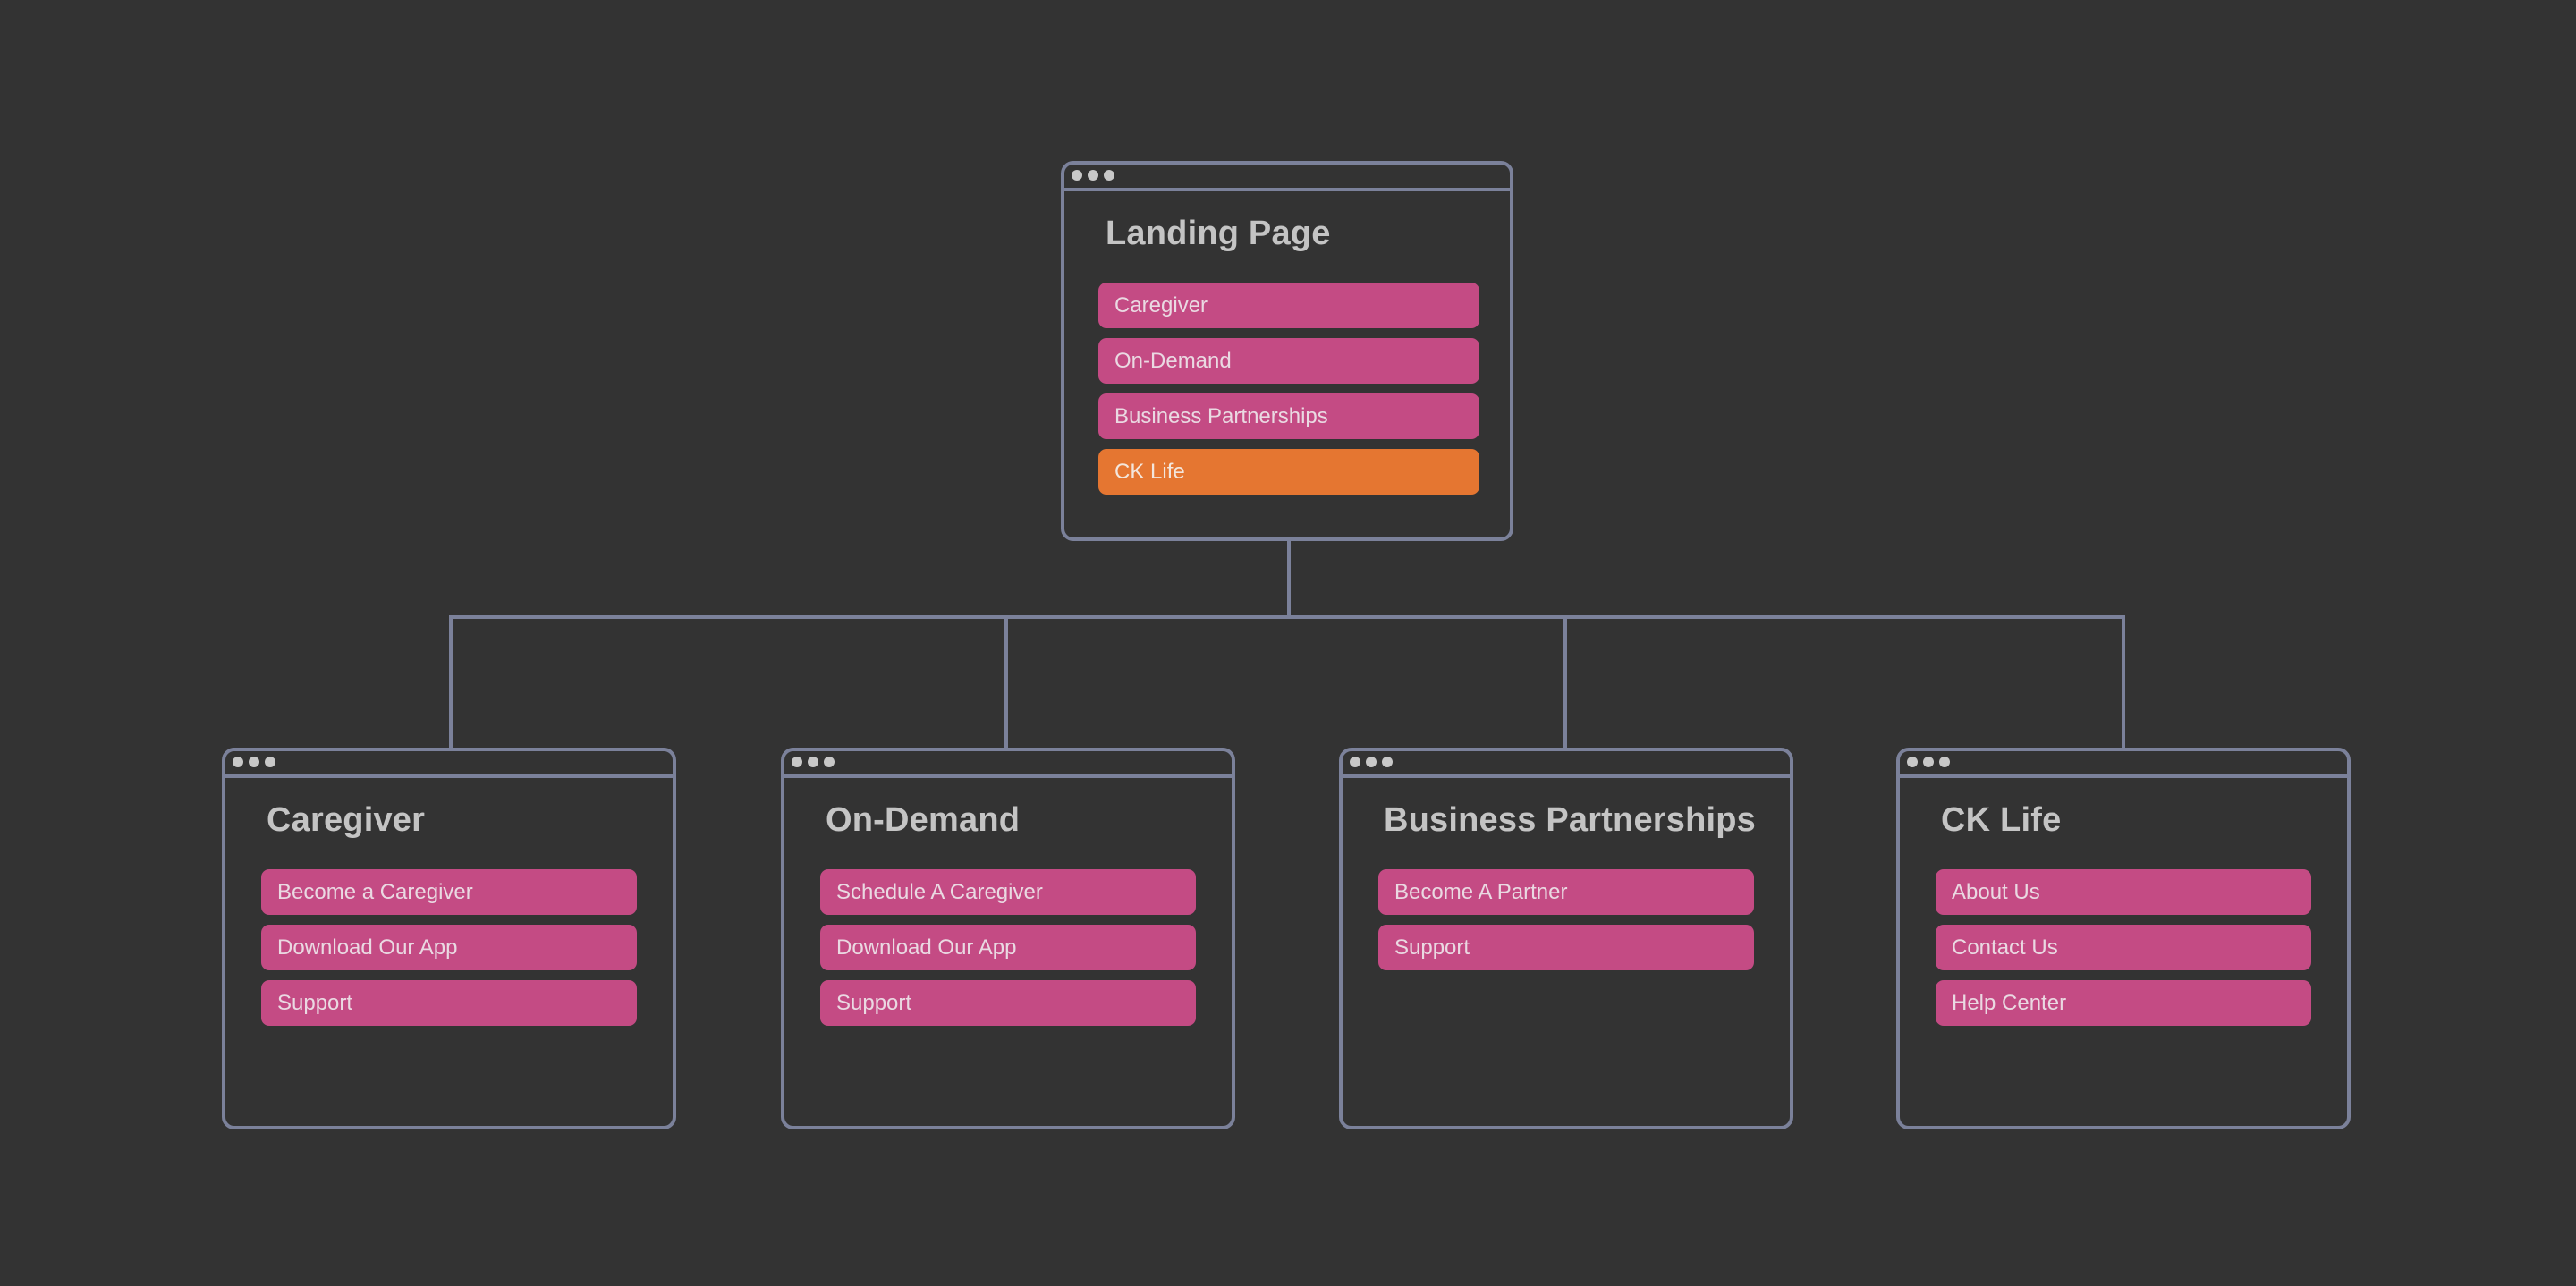 The image size is (2576, 1286). Describe the element at coordinates (2123, 947) in the screenshot. I see `nav-button-contact-us: Contact Us` at that location.